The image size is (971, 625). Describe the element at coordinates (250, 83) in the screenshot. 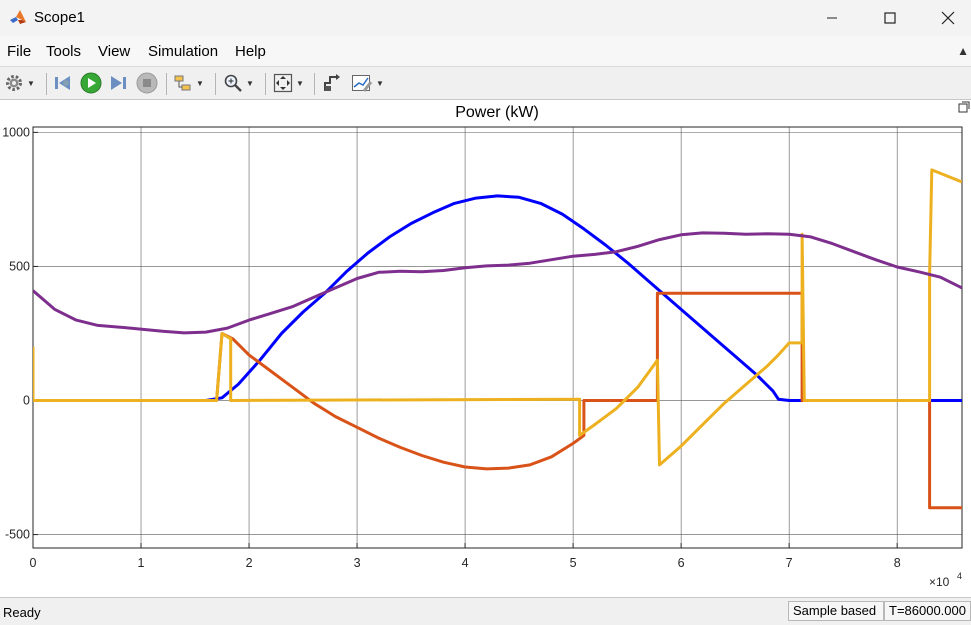

I see `zoom-dropdown-icon: ▼` at that location.